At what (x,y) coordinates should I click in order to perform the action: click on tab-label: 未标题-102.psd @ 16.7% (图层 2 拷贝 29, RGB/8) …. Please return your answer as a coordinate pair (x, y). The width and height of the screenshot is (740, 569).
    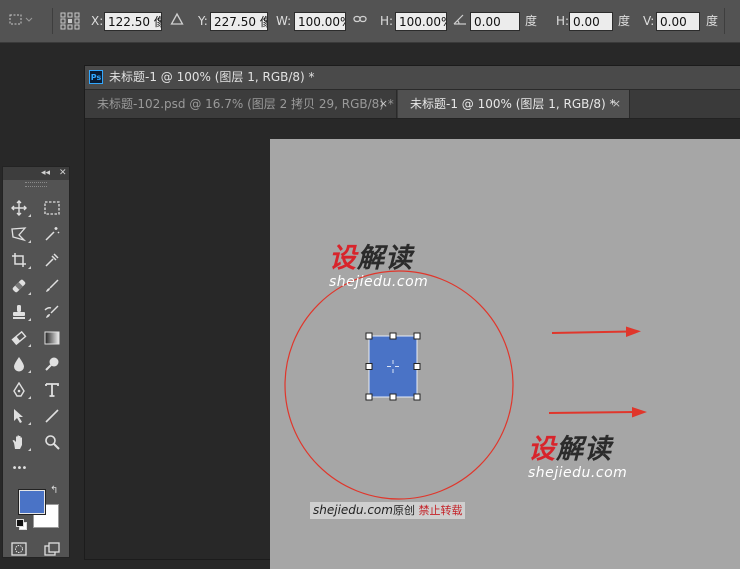
    Looking at the image, I should click on (245, 104).